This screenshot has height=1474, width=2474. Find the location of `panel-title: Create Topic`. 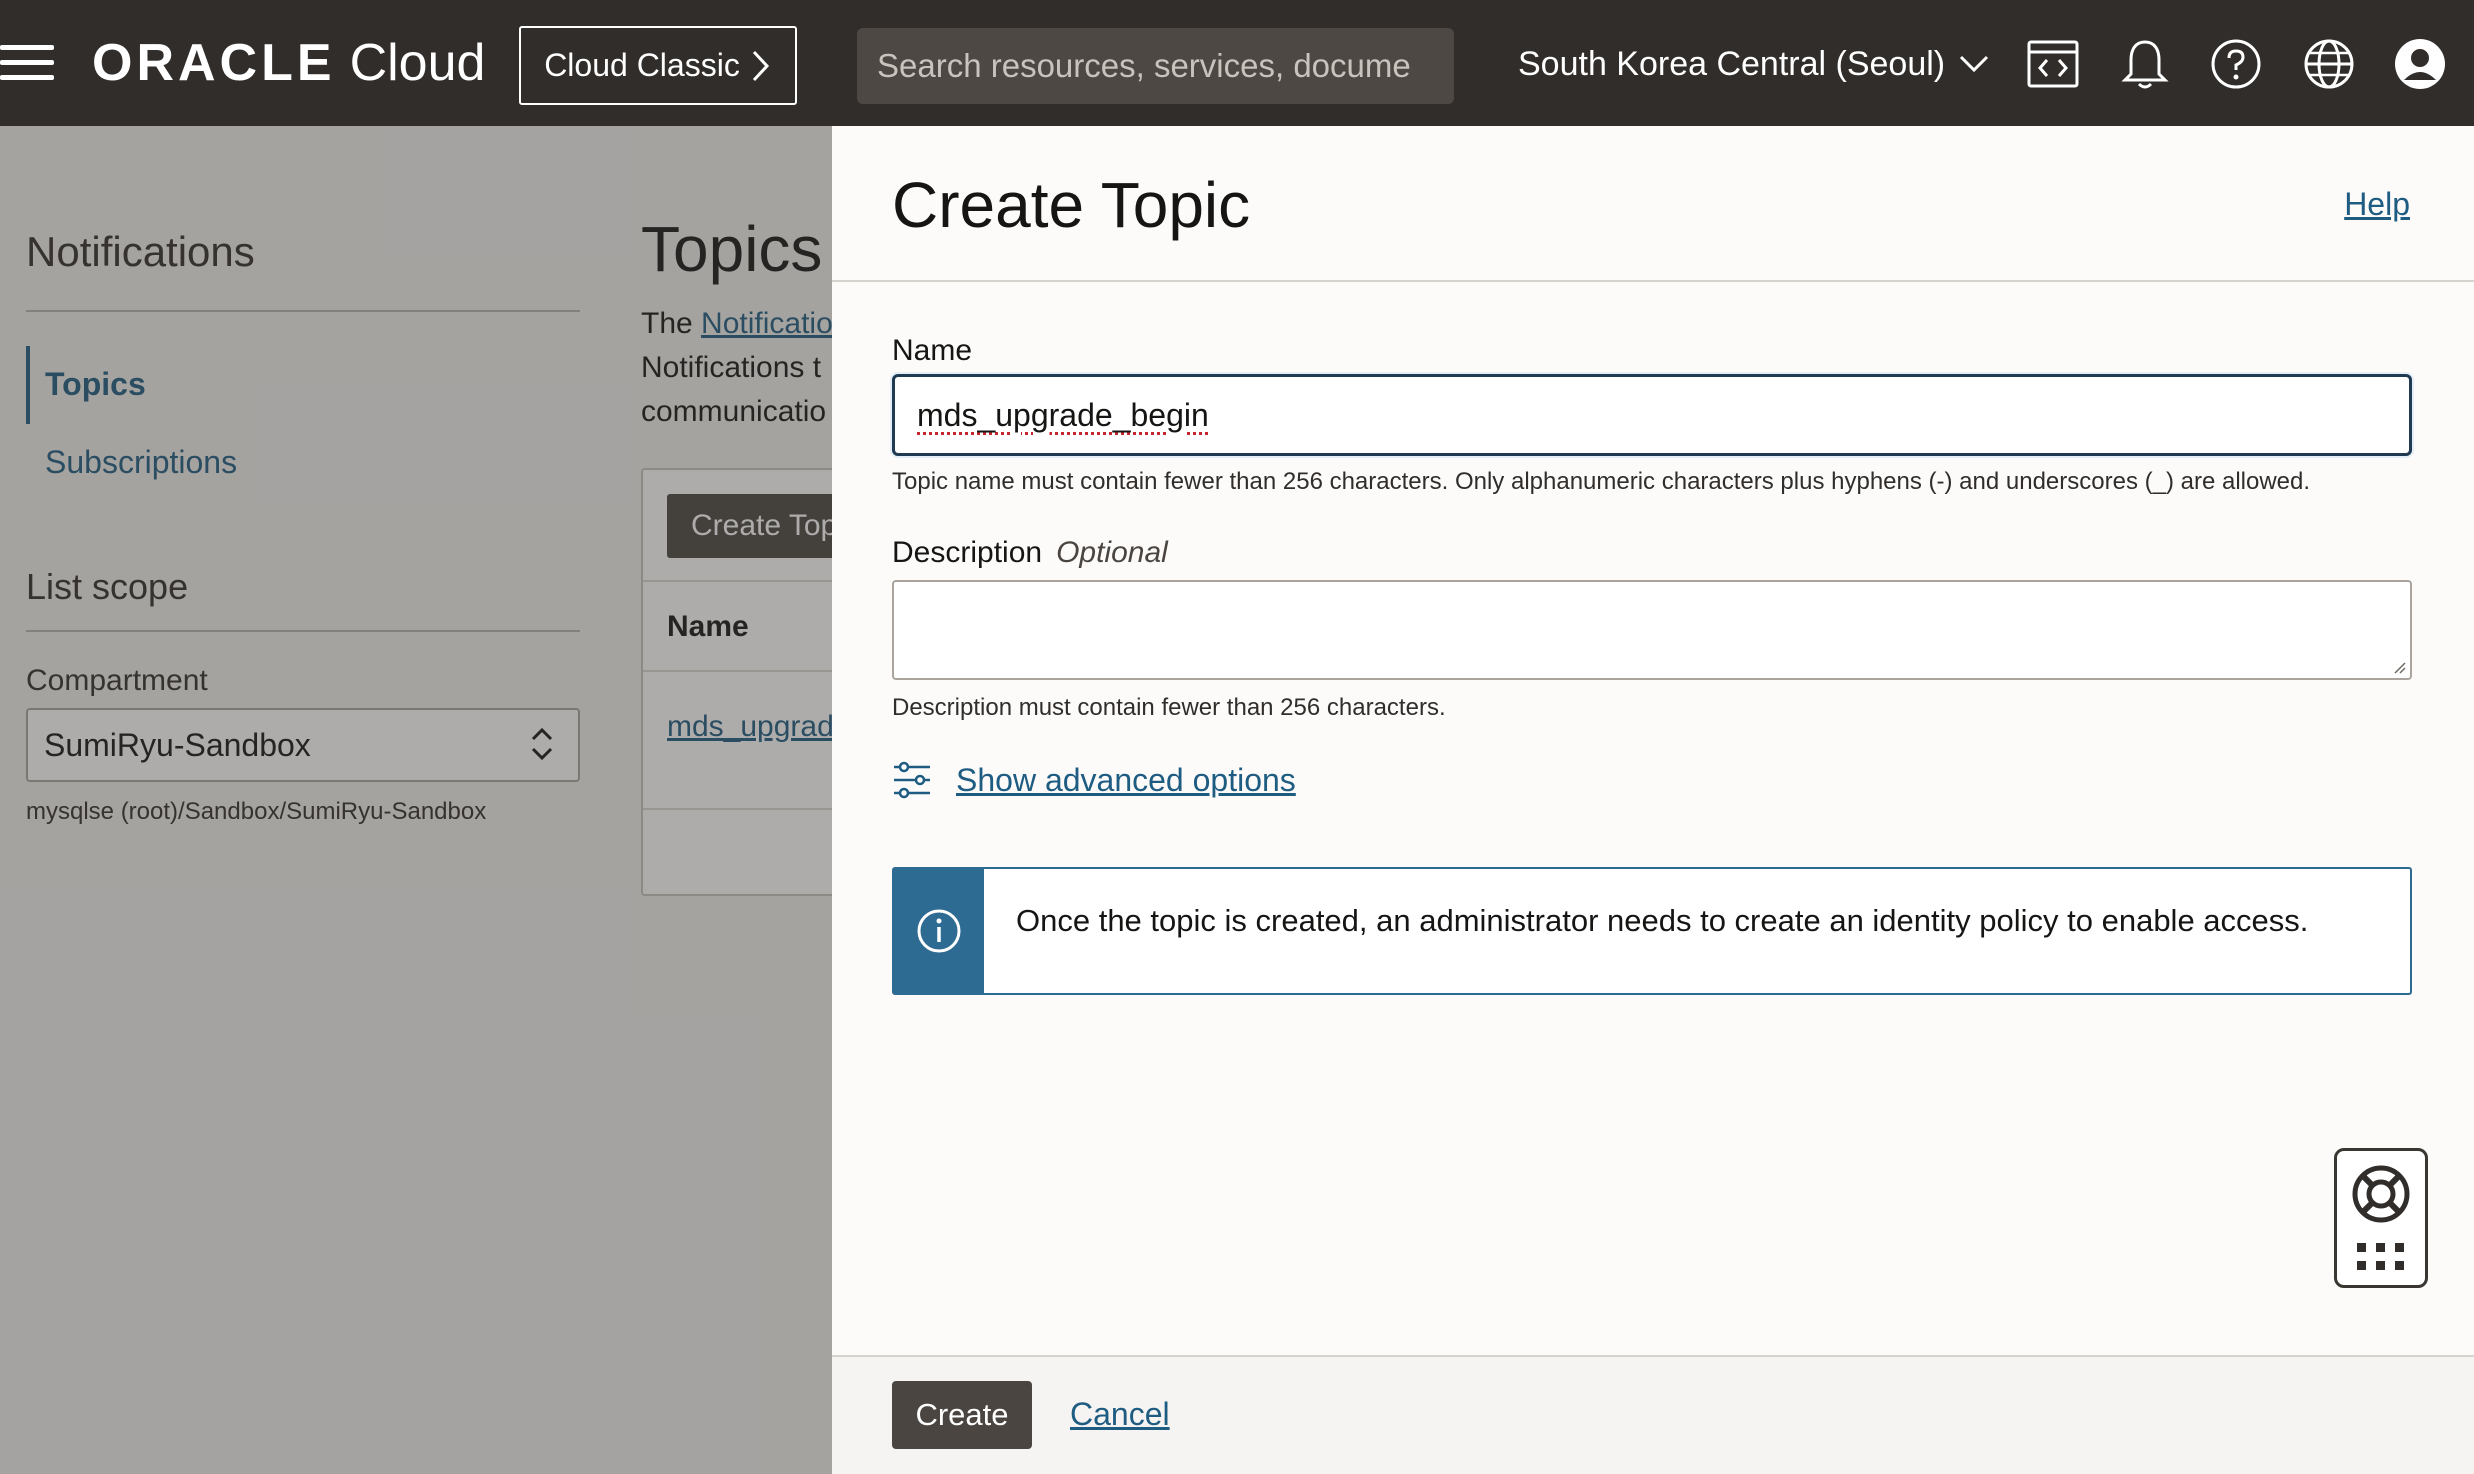

panel-title: Create Topic is located at coordinates (1071, 205).